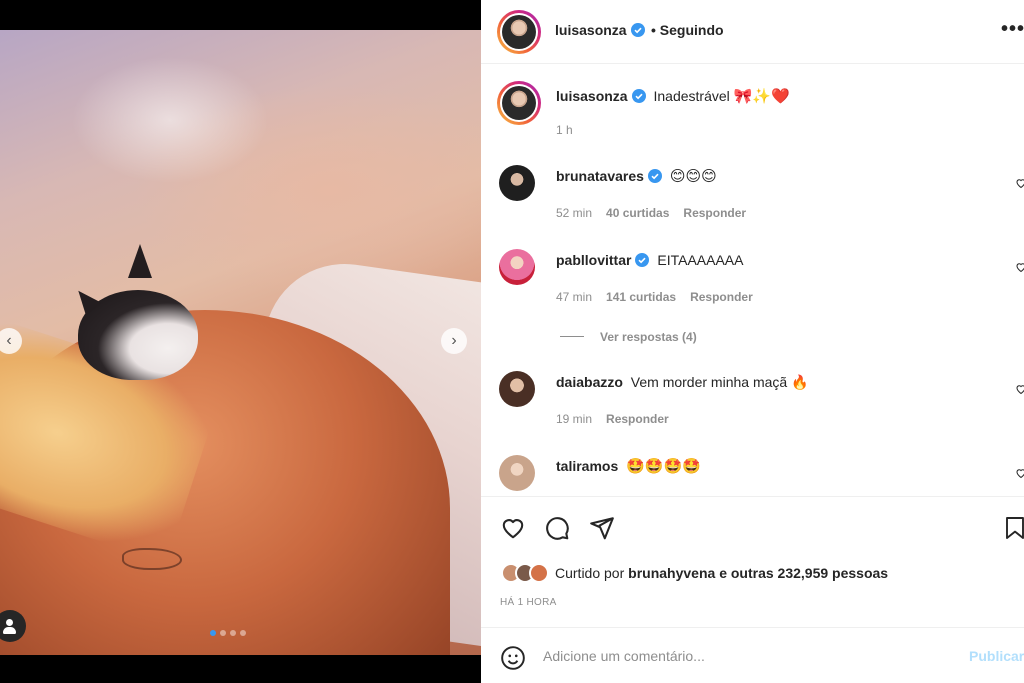 Image resolution: width=1024 pixels, height=683 pixels. Describe the element at coordinates (700, 260) in the screenshot. I see `comment-body: EITAAAAAAA` at that location.